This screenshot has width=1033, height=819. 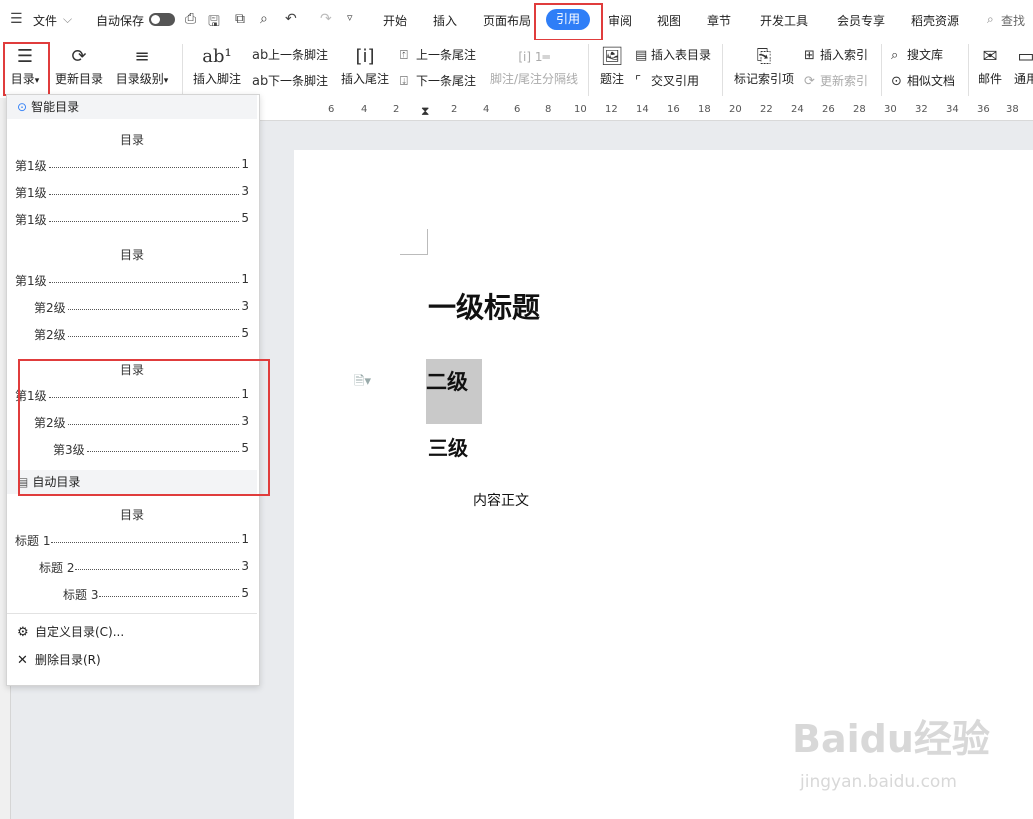 I want to click on footnote-icon: ab¹, so click(x=217, y=56).